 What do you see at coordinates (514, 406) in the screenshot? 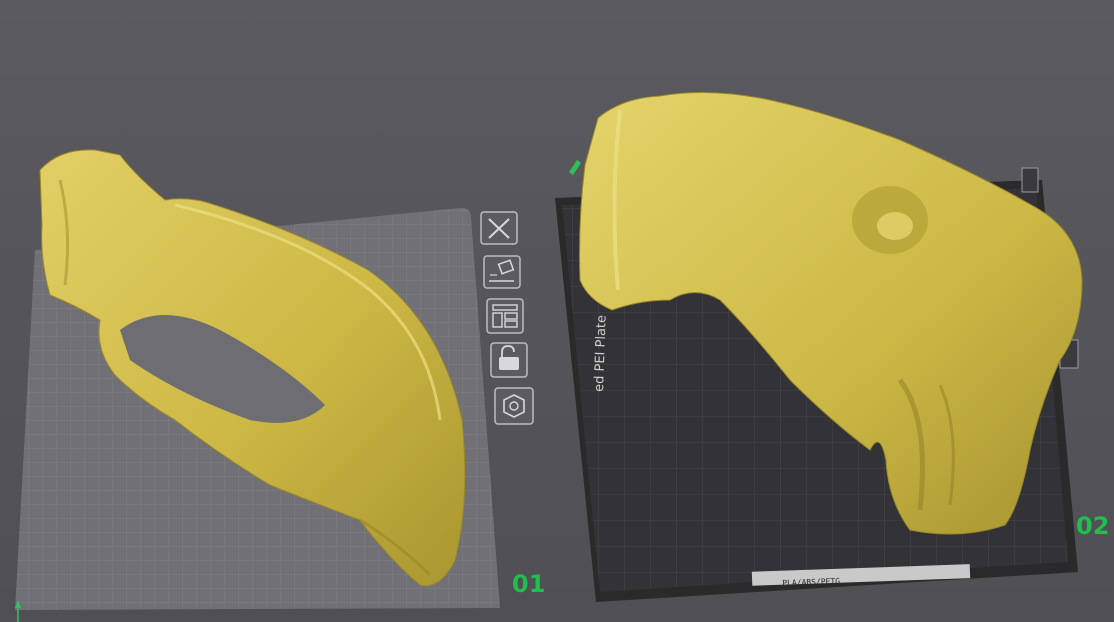
I see `plate-settings-button` at bounding box center [514, 406].